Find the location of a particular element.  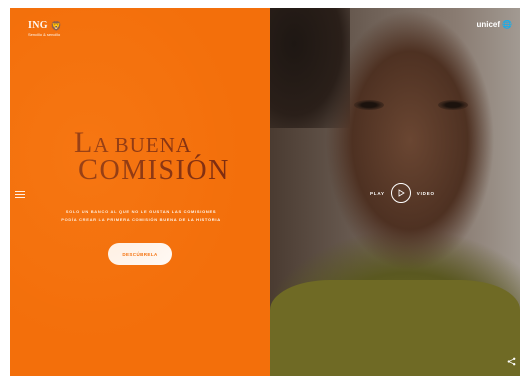

ing-logo: ING 🦁 Sencillo & sencillo is located at coordinates (45, 29).